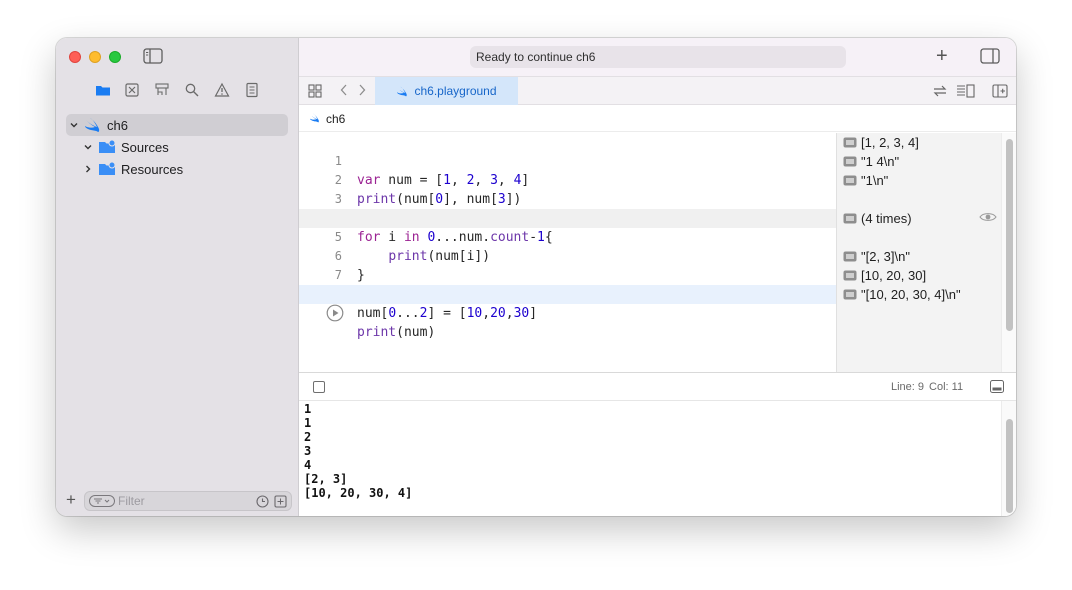  I want to click on jump-bar: ch6, so click(657, 118).